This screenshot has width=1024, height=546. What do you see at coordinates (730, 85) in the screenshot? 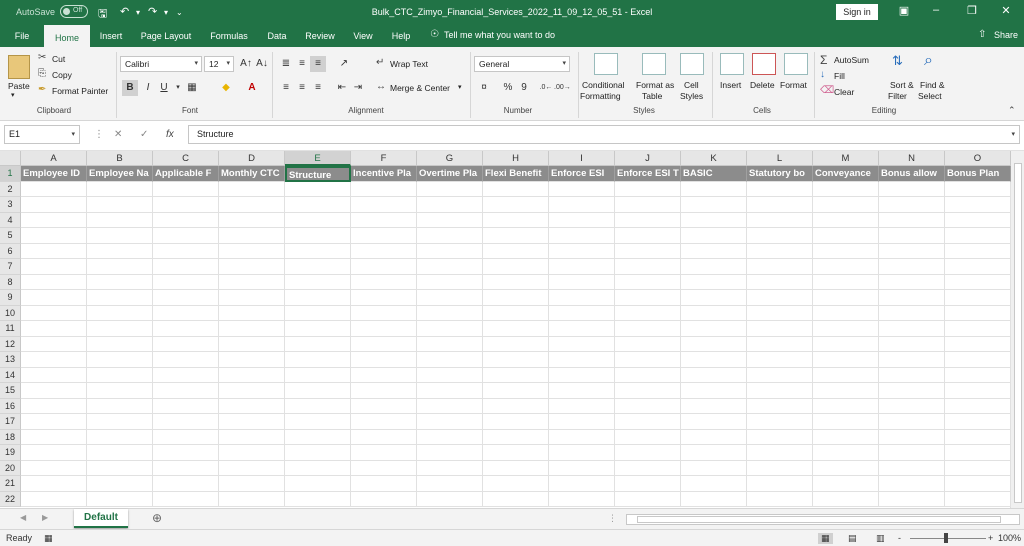
I see `insert-cells-button: Insert` at bounding box center [730, 85].